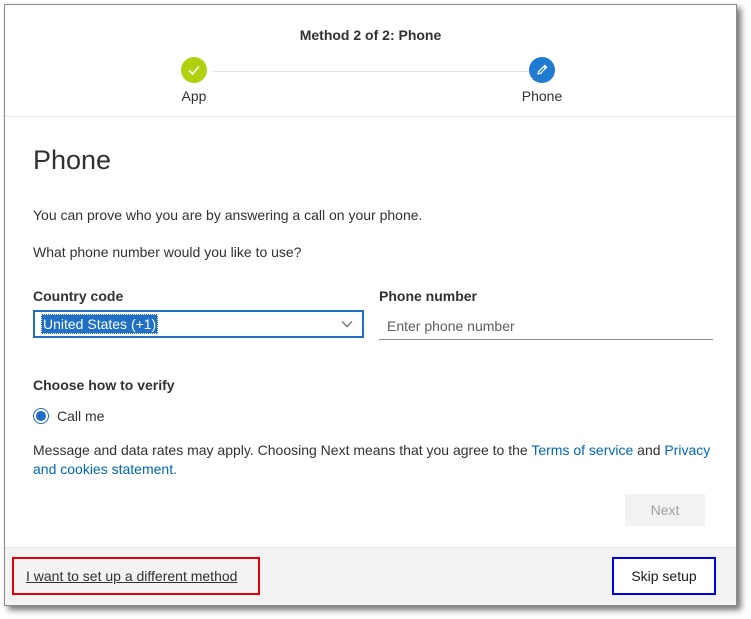 The height and width of the screenshot is (619, 751). Describe the element at coordinates (371, 71) in the screenshot. I see `step-connector-line` at that location.